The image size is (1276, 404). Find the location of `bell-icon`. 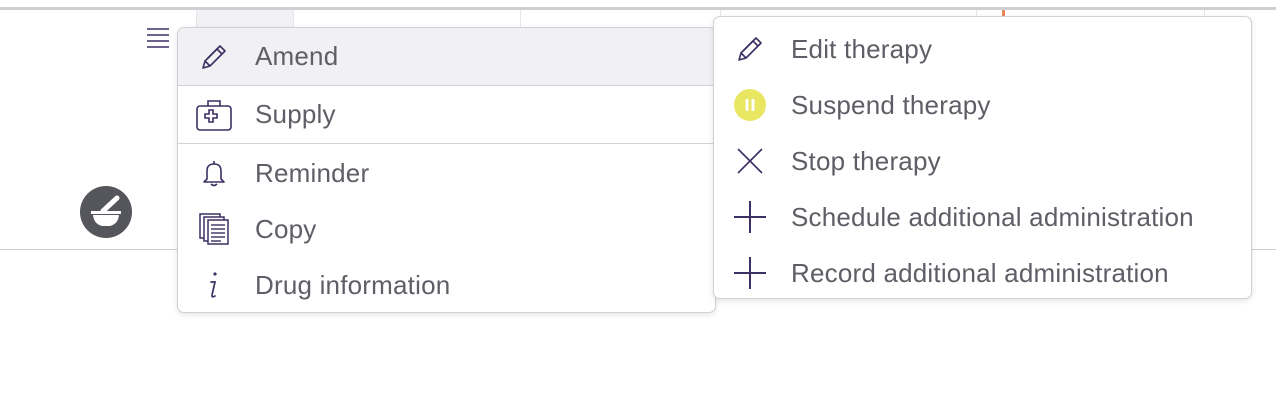

bell-icon is located at coordinates (214, 173).